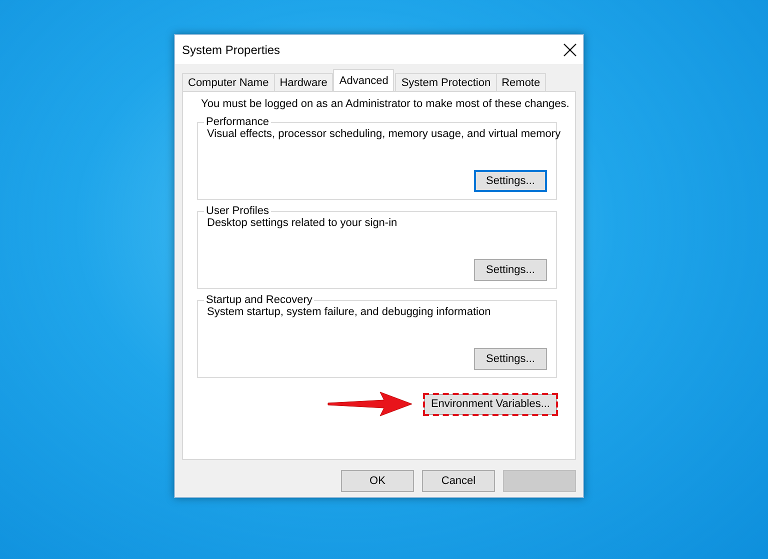 The image size is (768, 559). I want to click on notice-text: You must be logged on as an Administrator to make most of these changes., so click(385, 104).